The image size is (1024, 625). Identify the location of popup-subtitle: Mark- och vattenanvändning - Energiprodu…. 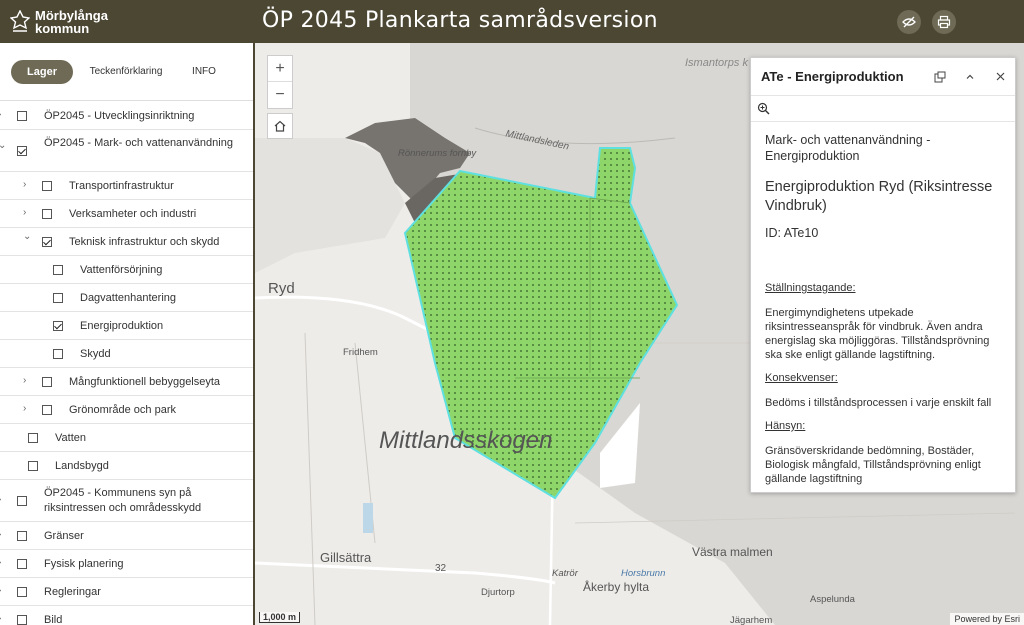
(848, 148).